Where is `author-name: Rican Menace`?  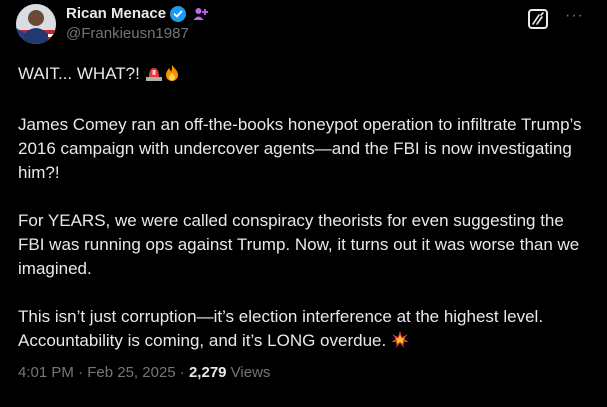
author-name: Rican Menace is located at coordinates (116, 13).